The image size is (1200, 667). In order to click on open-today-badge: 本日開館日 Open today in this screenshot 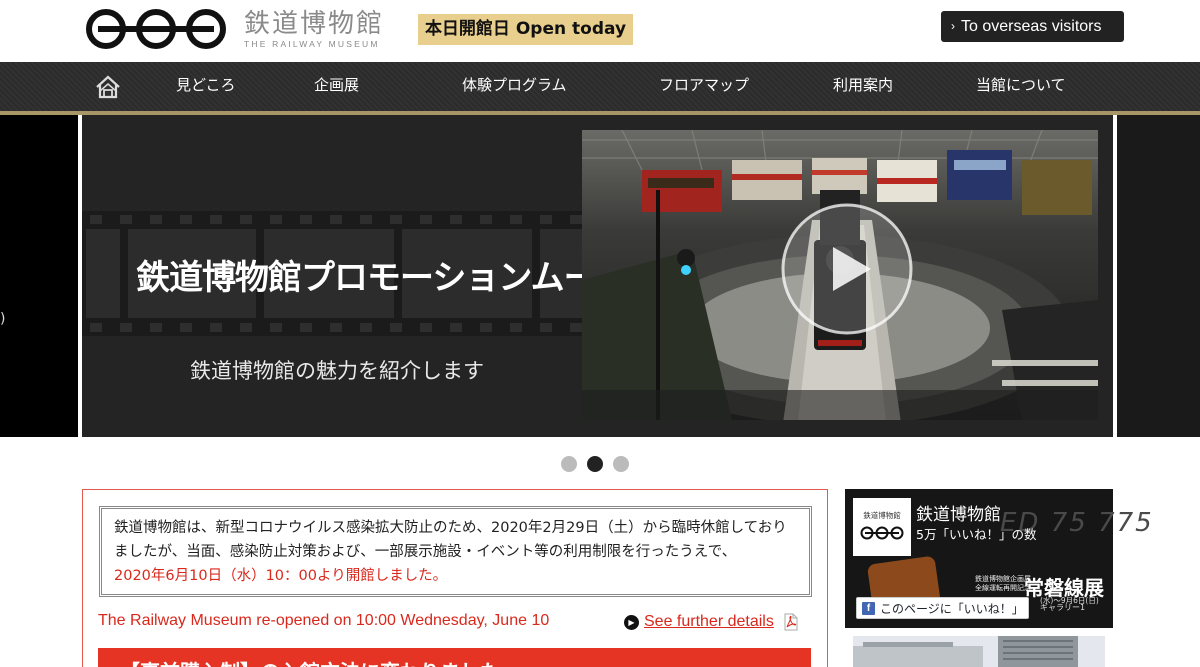, I will do `click(525, 29)`.